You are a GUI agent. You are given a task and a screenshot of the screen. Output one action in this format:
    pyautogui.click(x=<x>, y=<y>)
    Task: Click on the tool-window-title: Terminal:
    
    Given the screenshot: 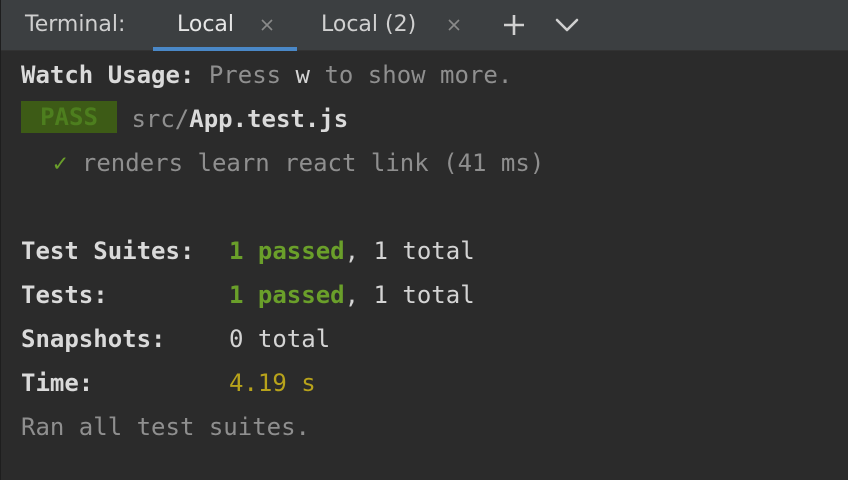 What is the action you would take?
    pyautogui.click(x=75, y=24)
    